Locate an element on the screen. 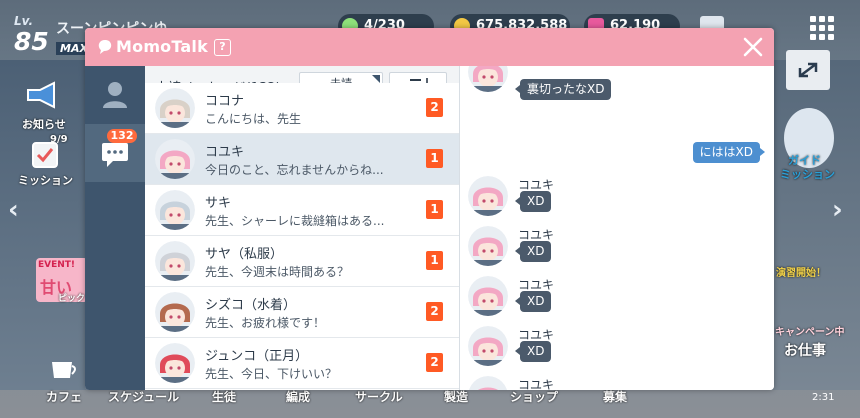 This screenshot has height=418, width=860. message-preview: 先生、今日、下けいい？ is located at coordinates (271, 374).